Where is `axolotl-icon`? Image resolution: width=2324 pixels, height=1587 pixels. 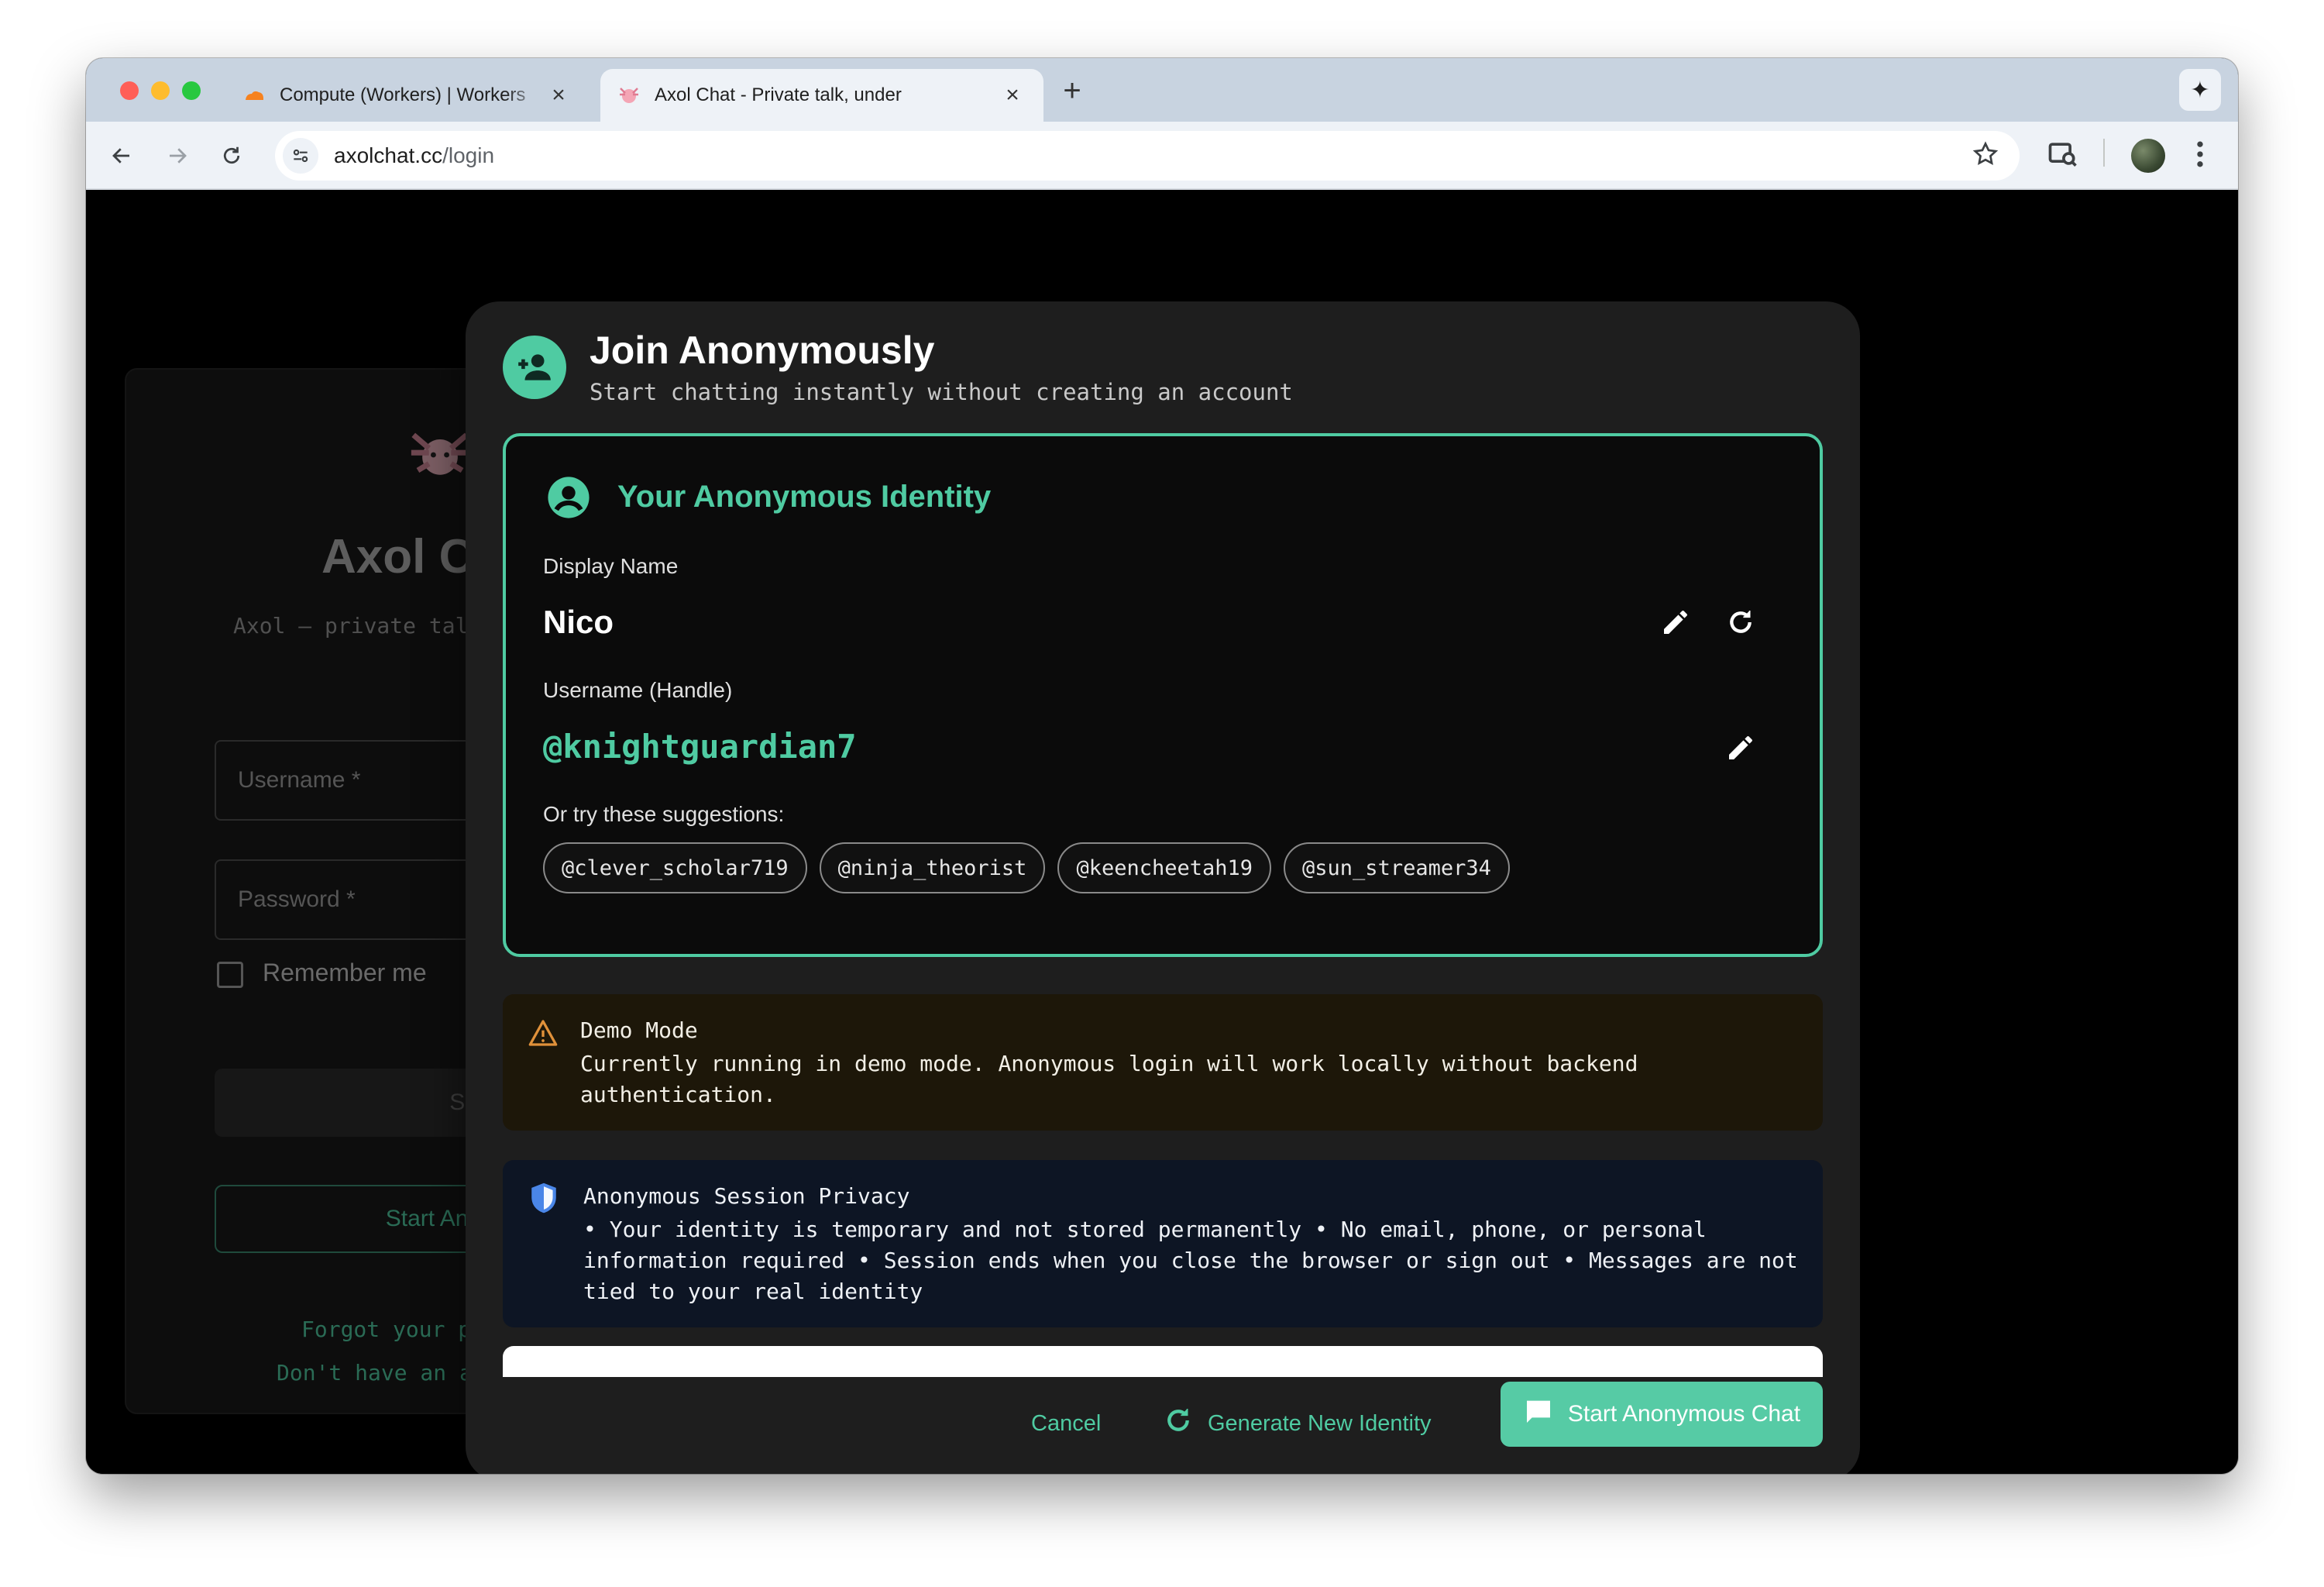 axolotl-icon is located at coordinates (629, 95).